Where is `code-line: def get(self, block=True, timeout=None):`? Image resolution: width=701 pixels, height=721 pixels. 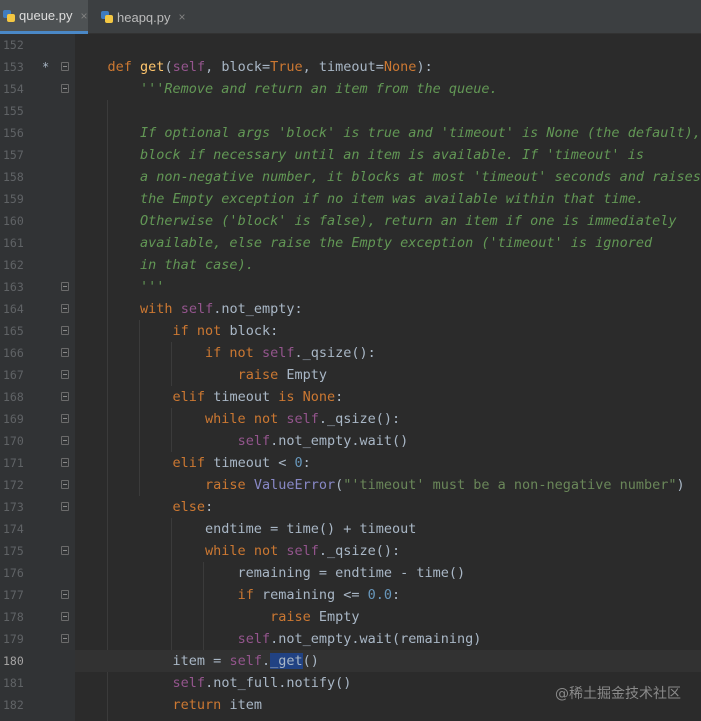
code-line: def get(self, block=True, timeout=None): is located at coordinates (388, 67).